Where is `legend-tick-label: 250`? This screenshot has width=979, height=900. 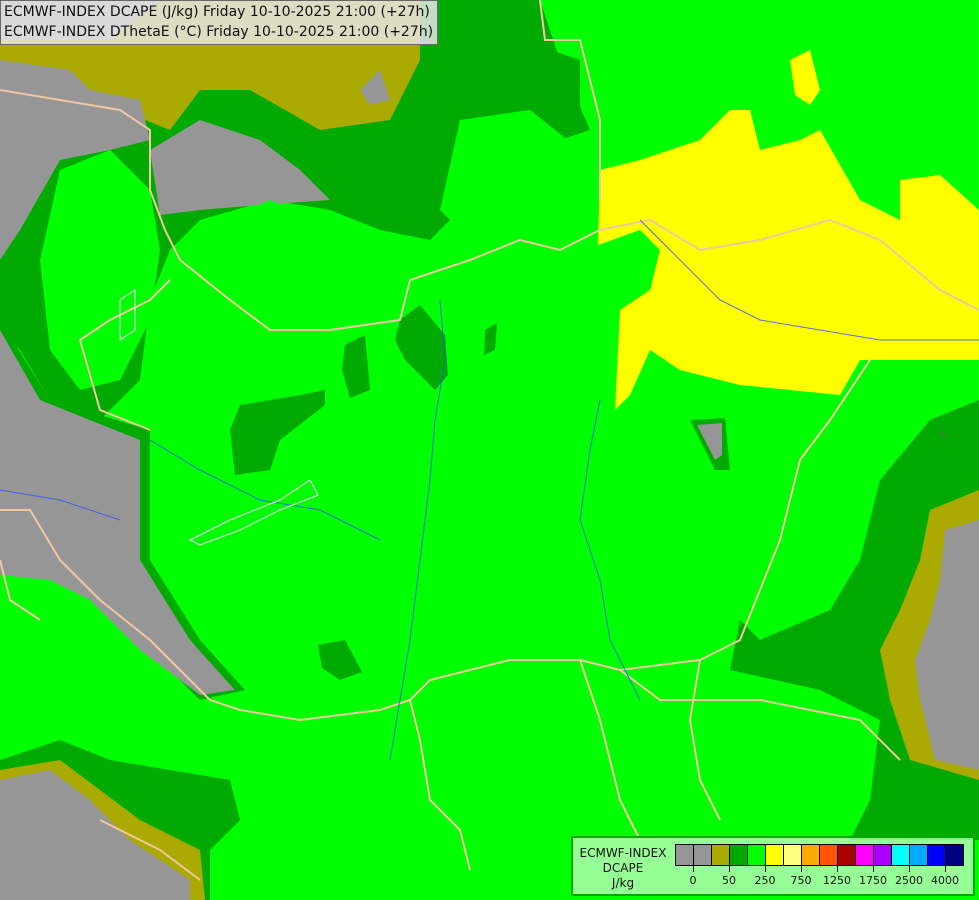
legend-tick-label: 250 is located at coordinates (765, 880).